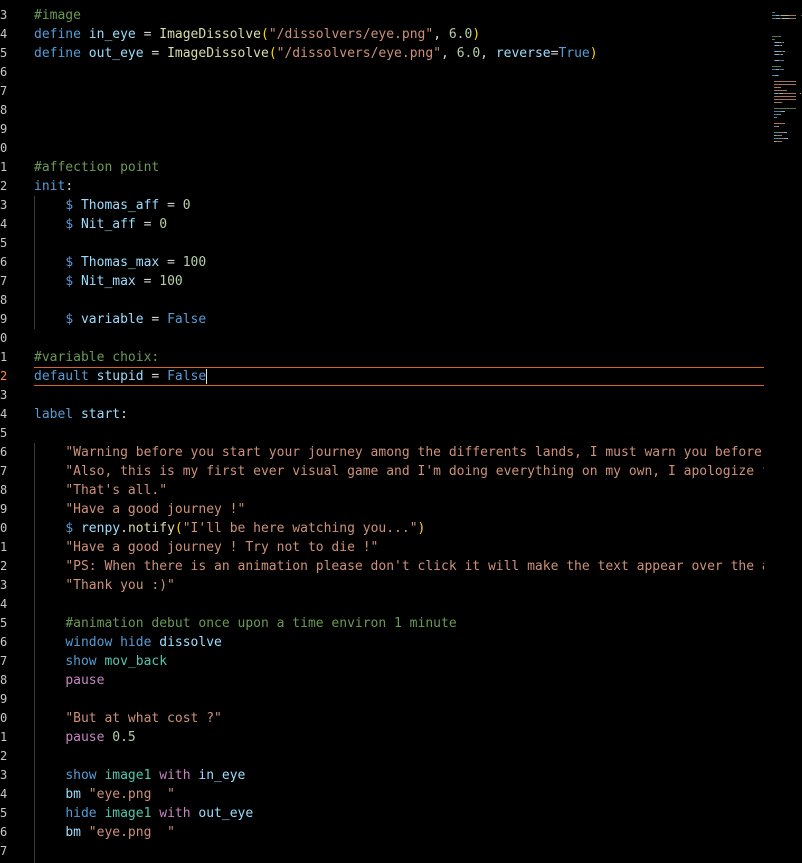 Image resolution: width=802 pixels, height=863 pixels. Describe the element at coordinates (399, 319) in the screenshot. I see `line-code: $ variable = False` at that location.